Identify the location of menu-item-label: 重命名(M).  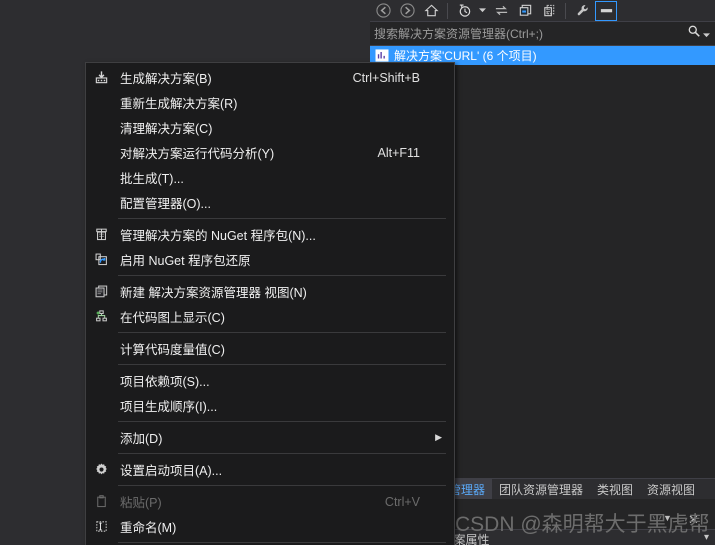
(148, 528).